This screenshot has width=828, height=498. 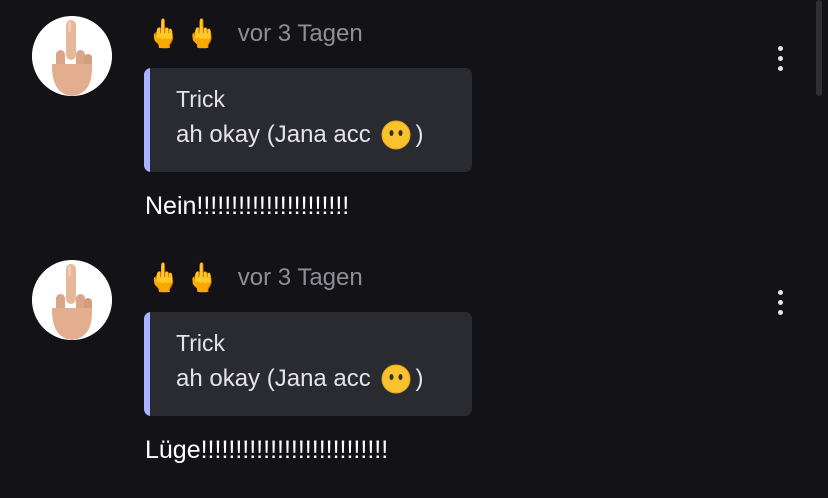 What do you see at coordinates (819, 48) in the screenshot?
I see `scrollbar` at bounding box center [819, 48].